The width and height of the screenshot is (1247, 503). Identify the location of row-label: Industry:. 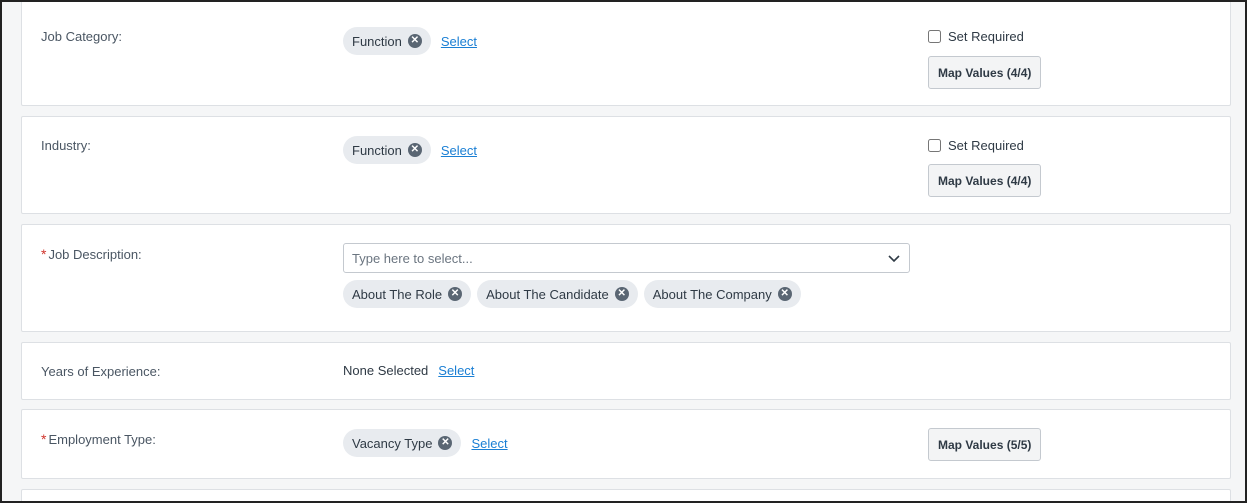
(66, 145).